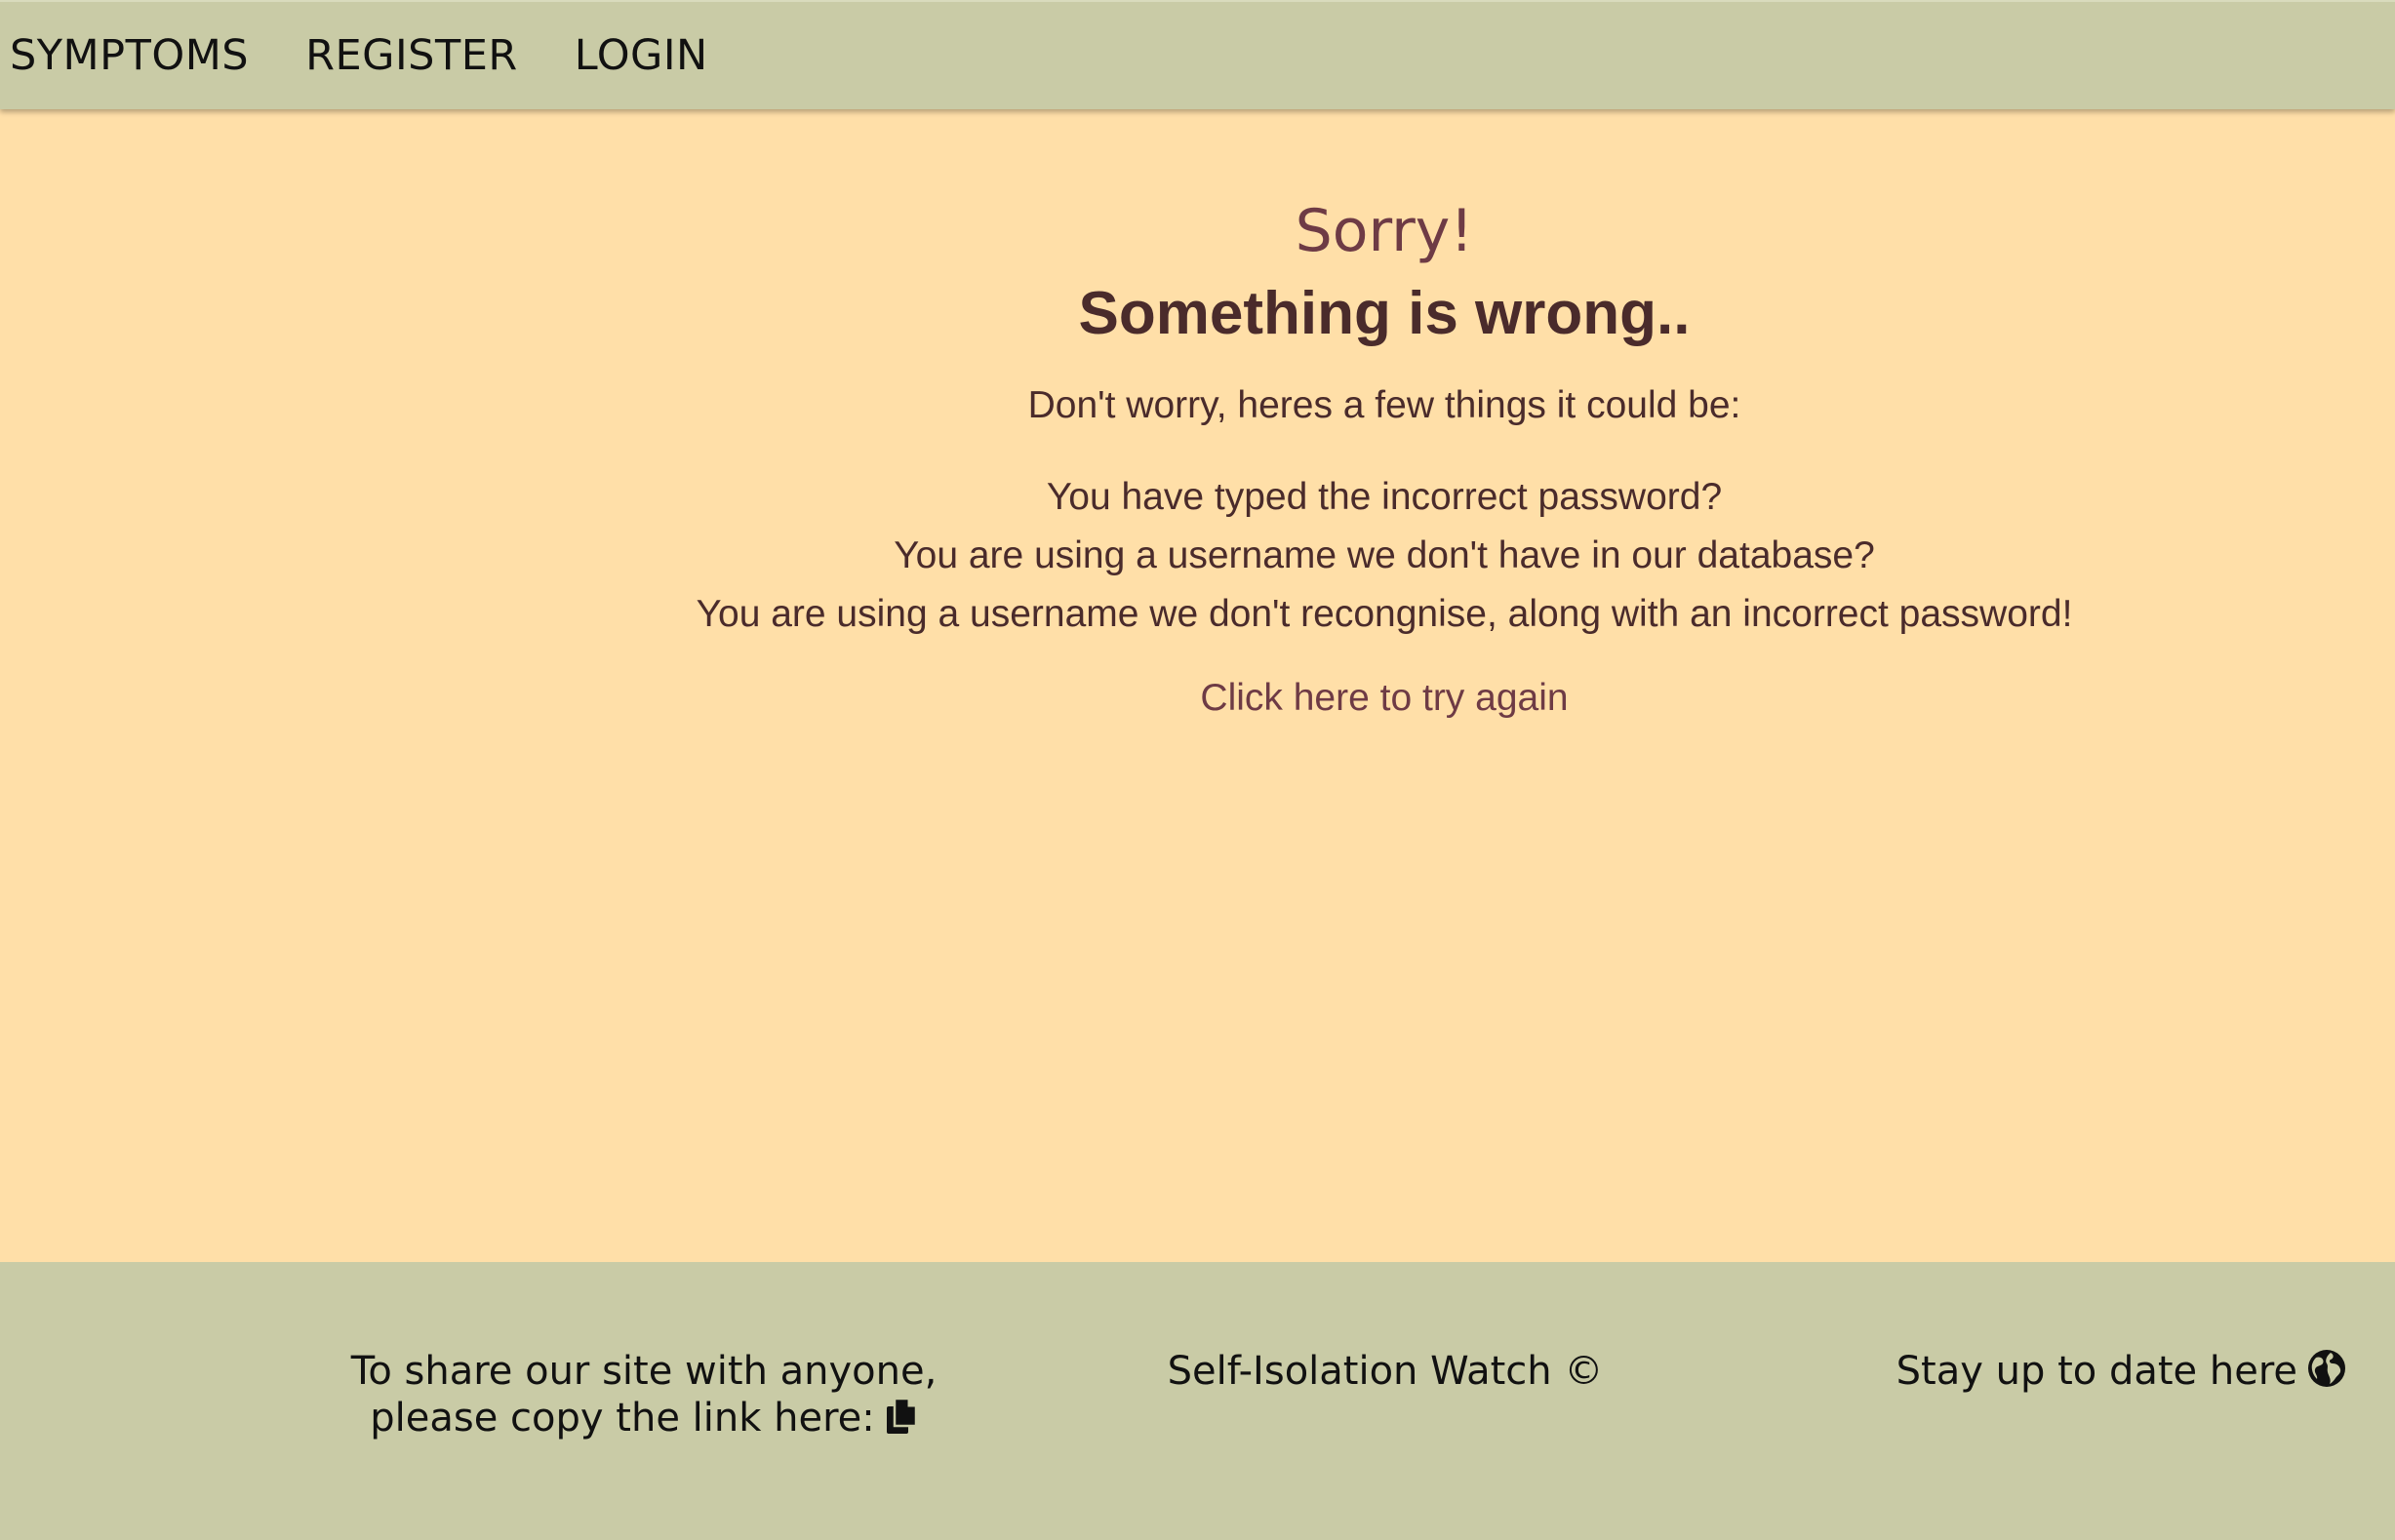 This screenshot has height=1540, width=2395. I want to click on error-subheading: Something is wrong.., so click(1384, 314).